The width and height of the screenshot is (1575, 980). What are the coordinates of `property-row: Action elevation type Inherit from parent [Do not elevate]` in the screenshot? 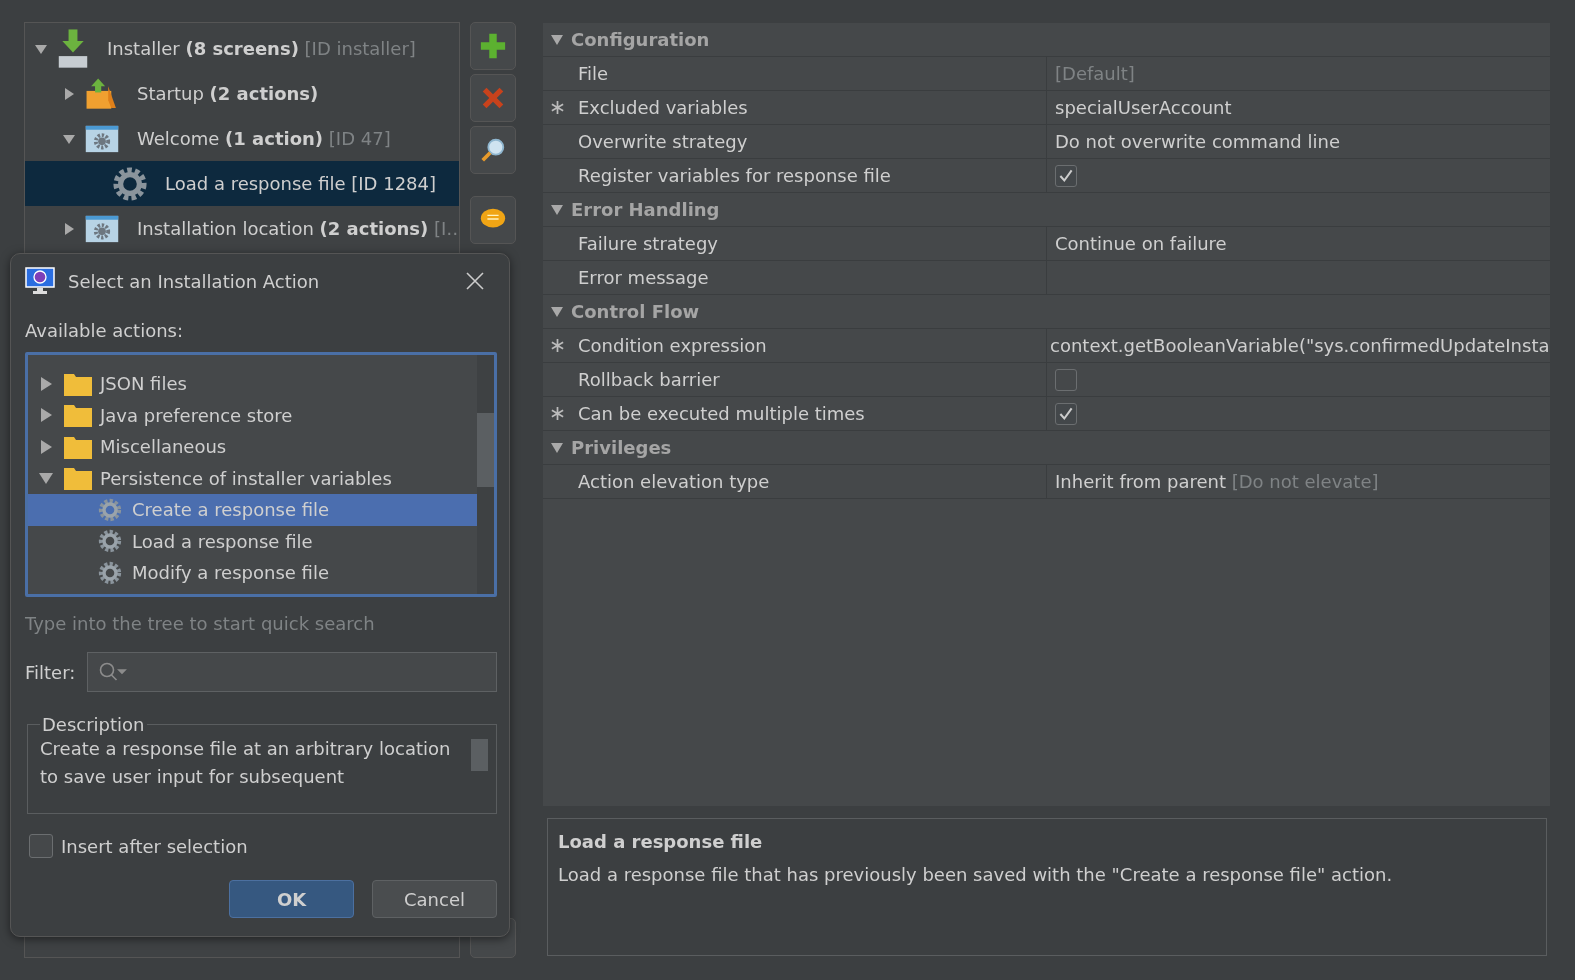 It's located at (1046, 482).